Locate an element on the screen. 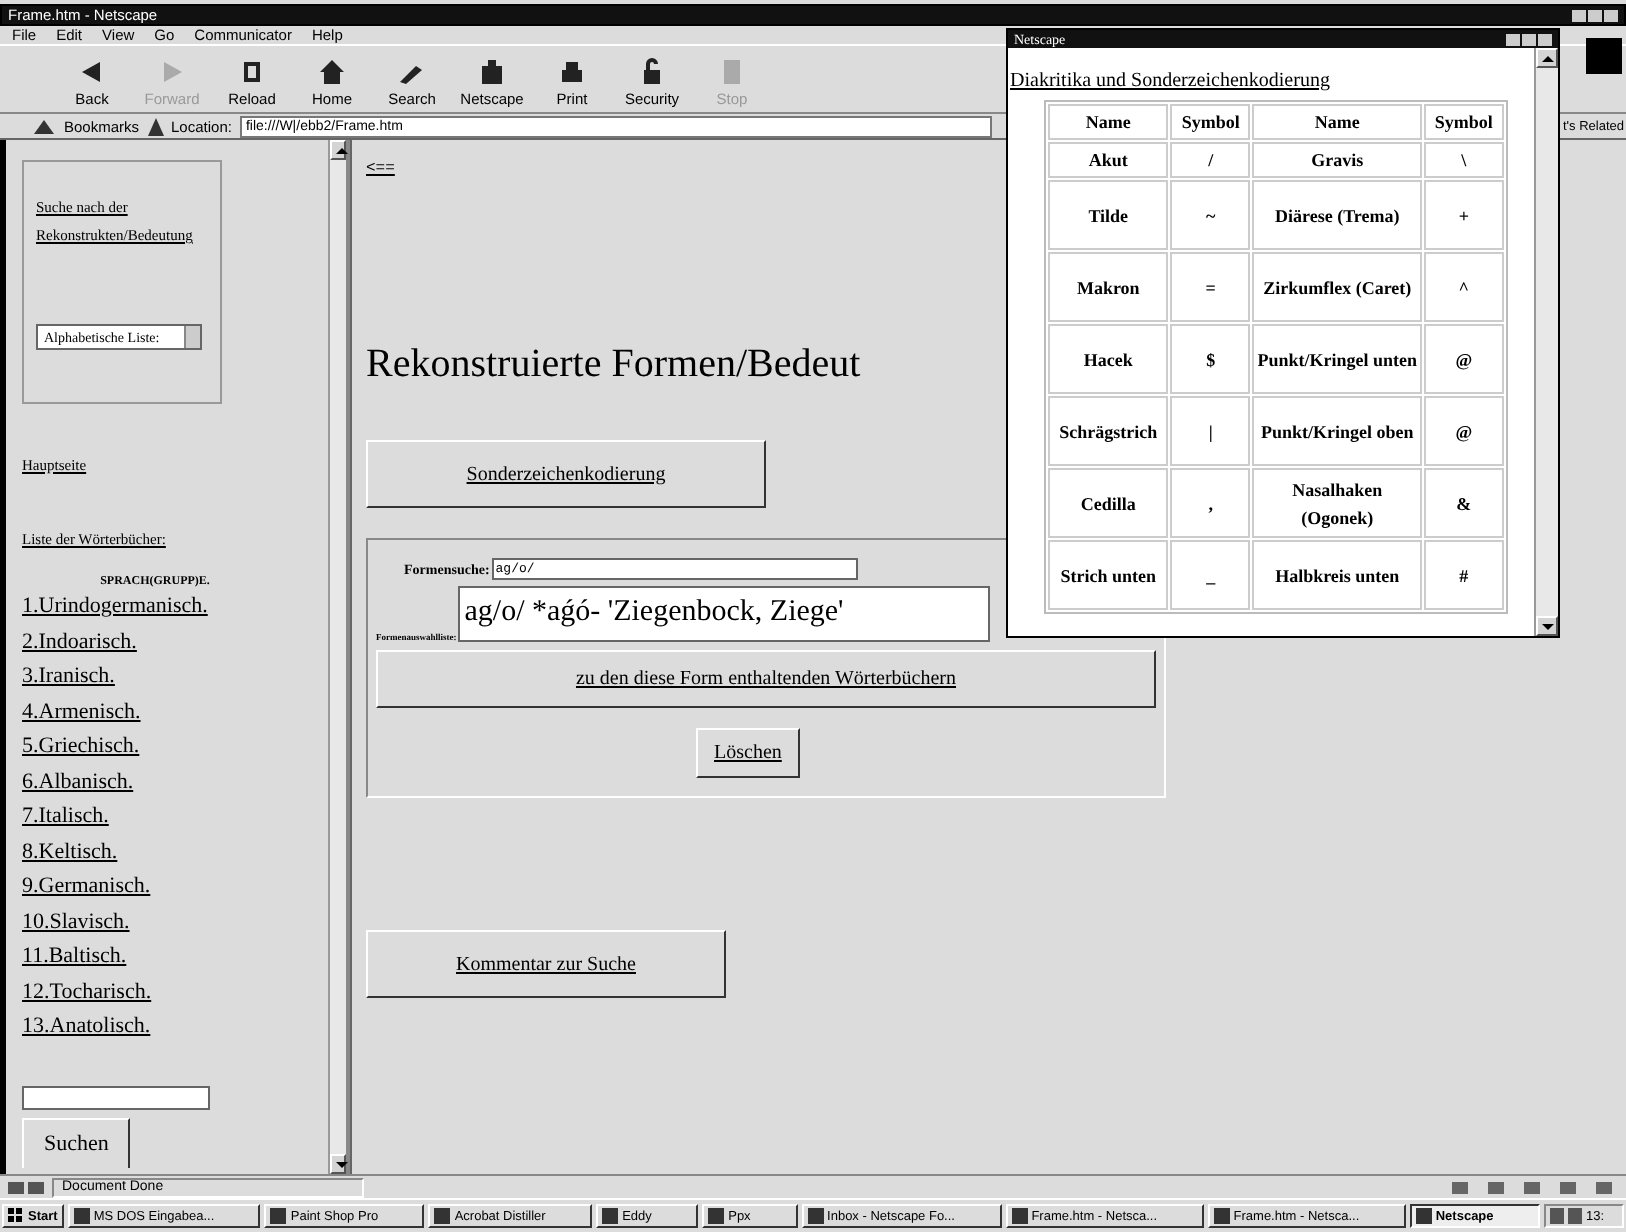 The height and width of the screenshot is (1232, 1626). language-link: 6.Albanisch. is located at coordinates (78, 782).